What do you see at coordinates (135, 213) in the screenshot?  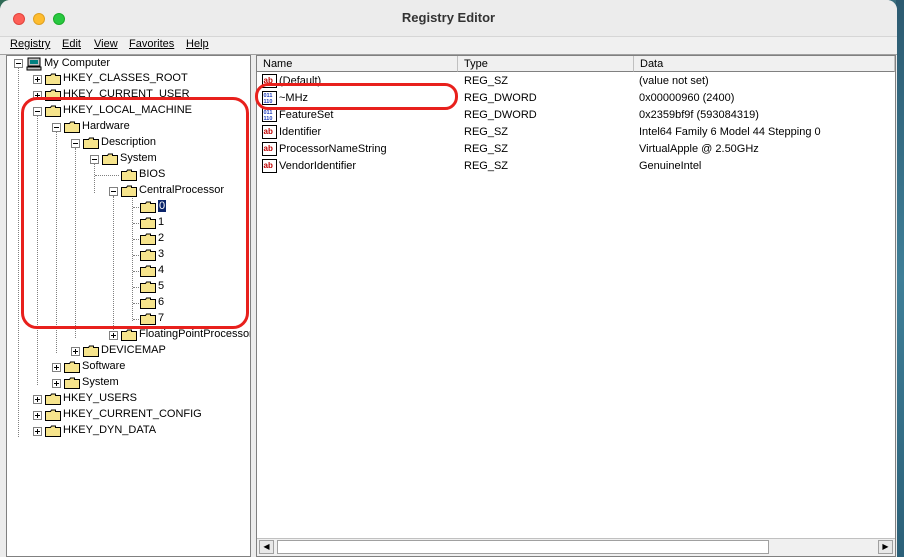 I see `annotation-highlight-tree` at bounding box center [135, 213].